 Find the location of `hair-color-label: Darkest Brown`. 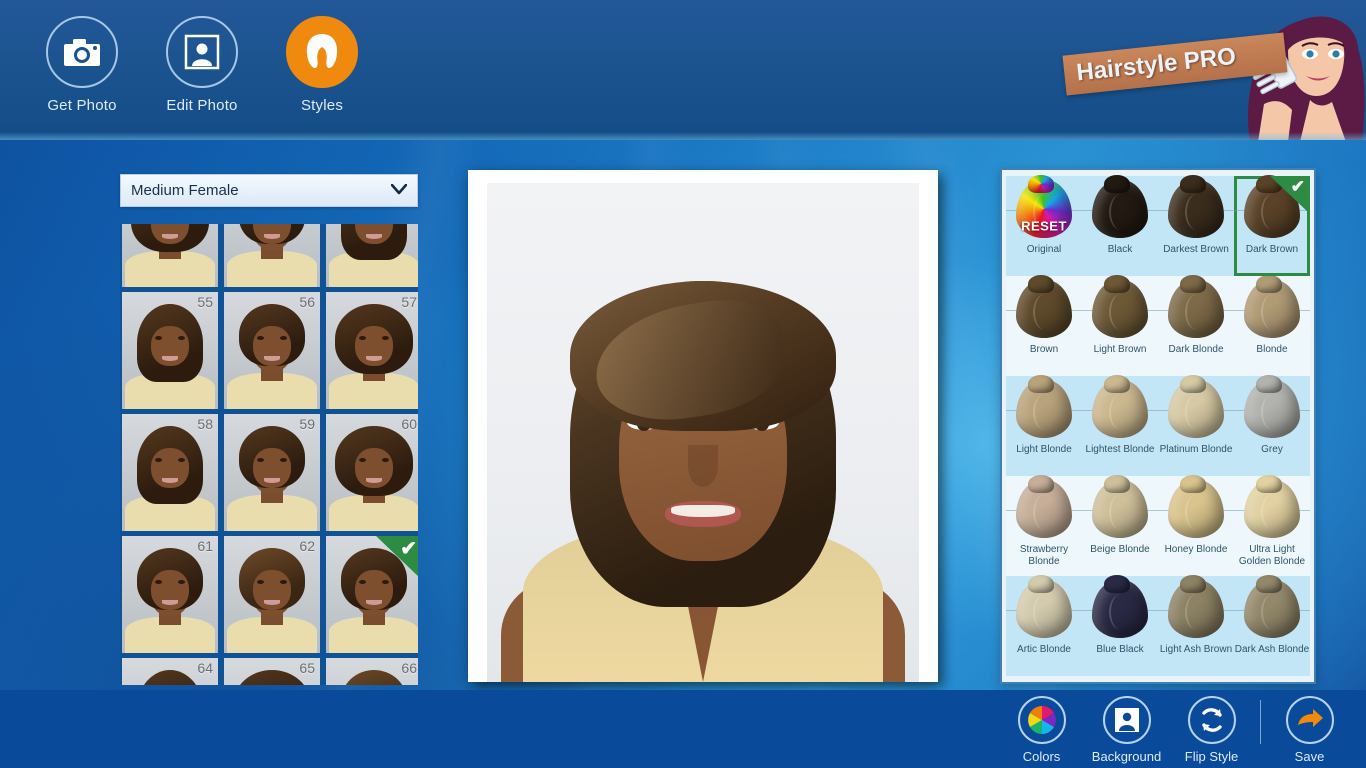

hair-color-label: Darkest Brown is located at coordinates (1196, 249).